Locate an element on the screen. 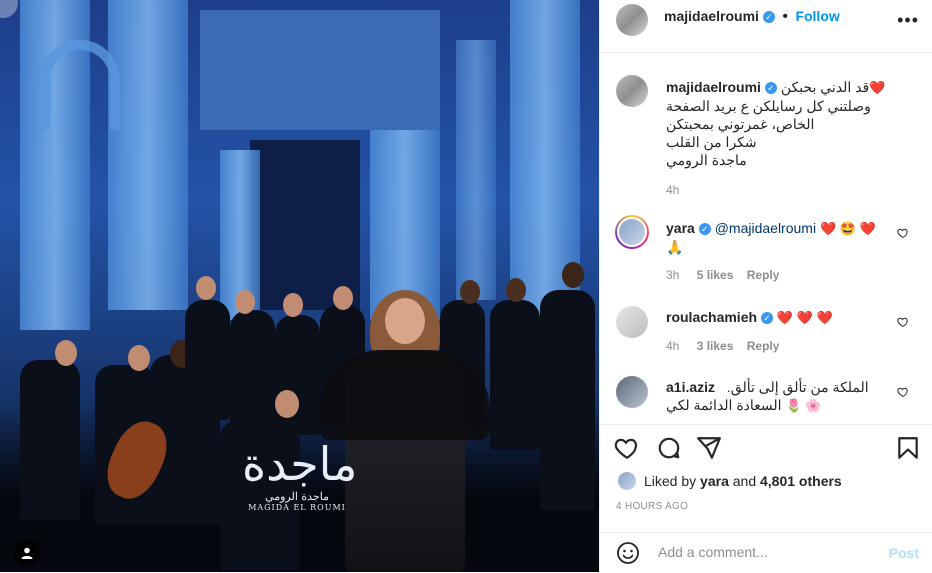 Image resolution: width=932 pixels, height=573 pixels. bookmark-icon is located at coordinates (908, 448).